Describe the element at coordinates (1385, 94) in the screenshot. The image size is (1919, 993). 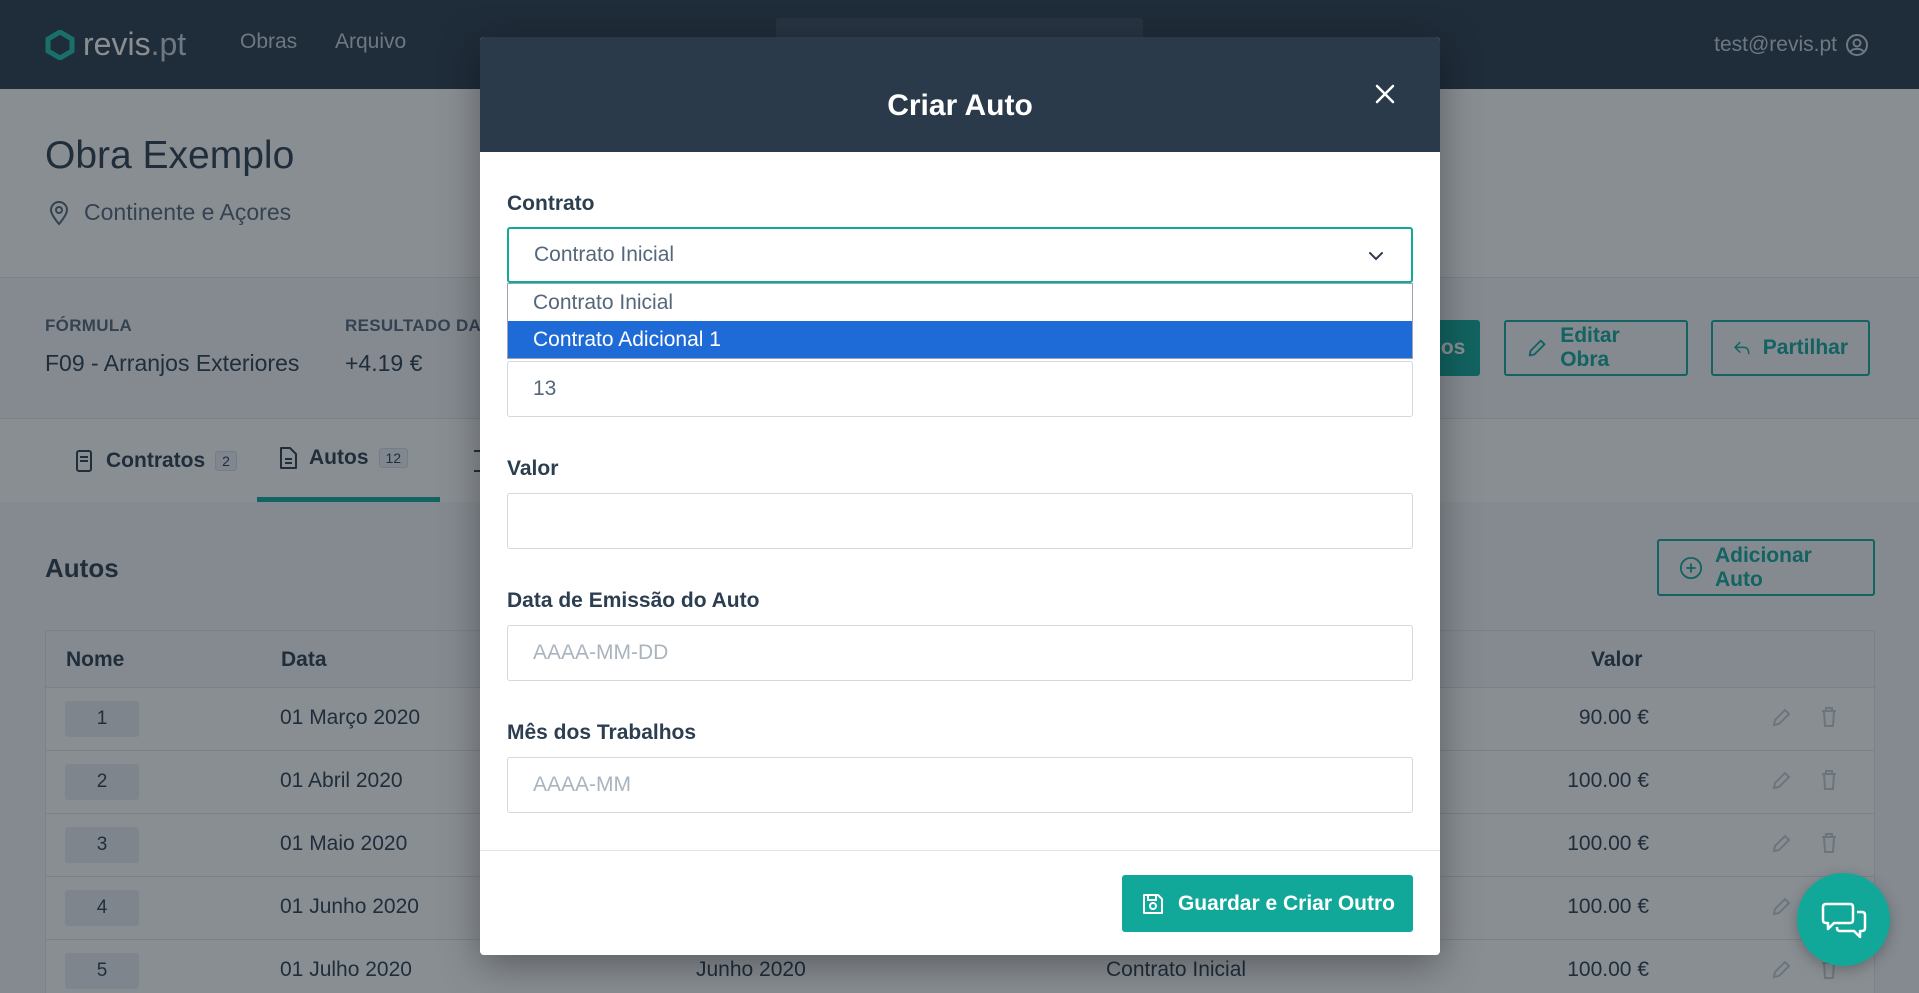
I see `close-icon` at that location.